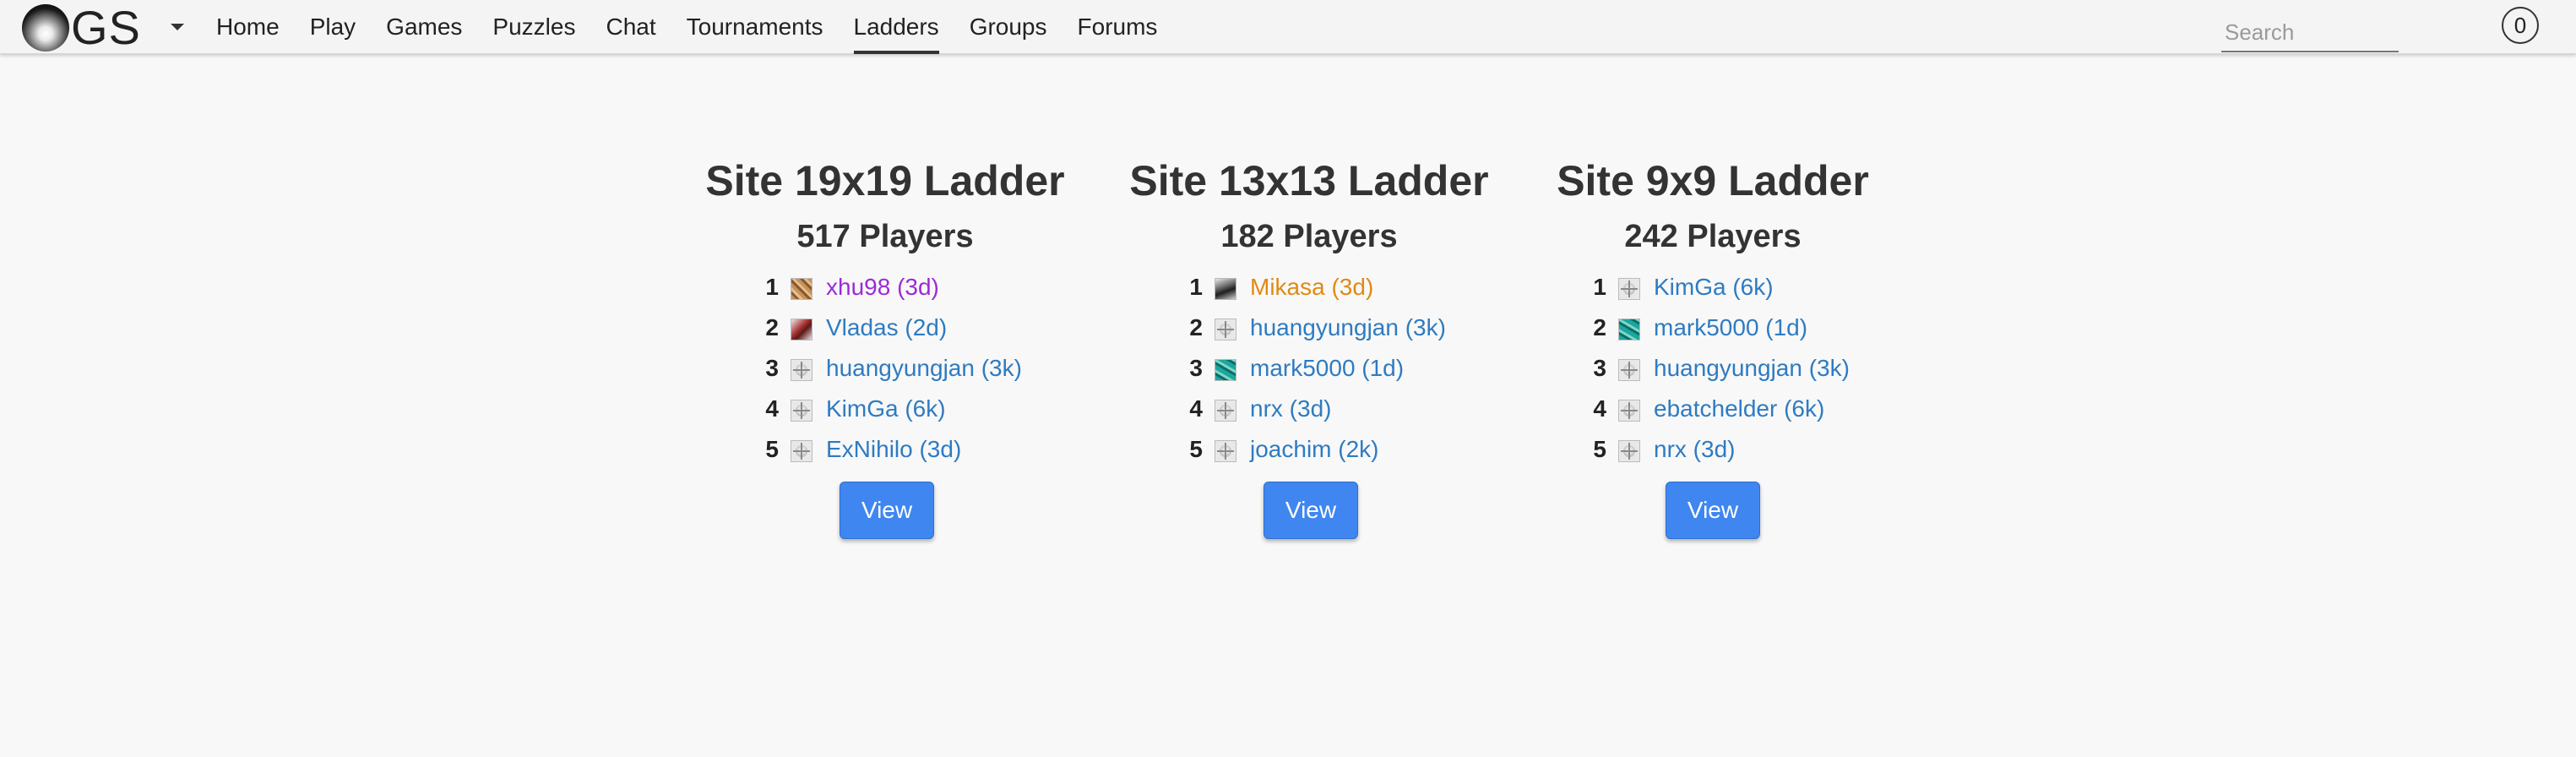 This screenshot has height=757, width=2576. I want to click on ladder-row: 2 mark5000 (1d), so click(1713, 328).